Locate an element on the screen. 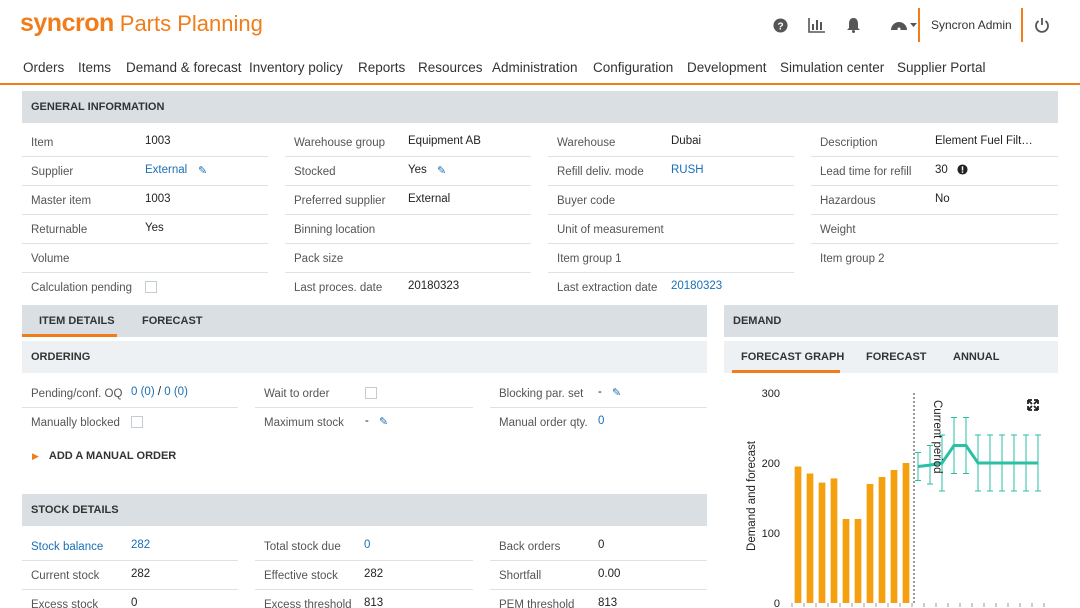 The image size is (1080, 608). field-stock-balance: Stock balance 282 is located at coordinates (130, 546).